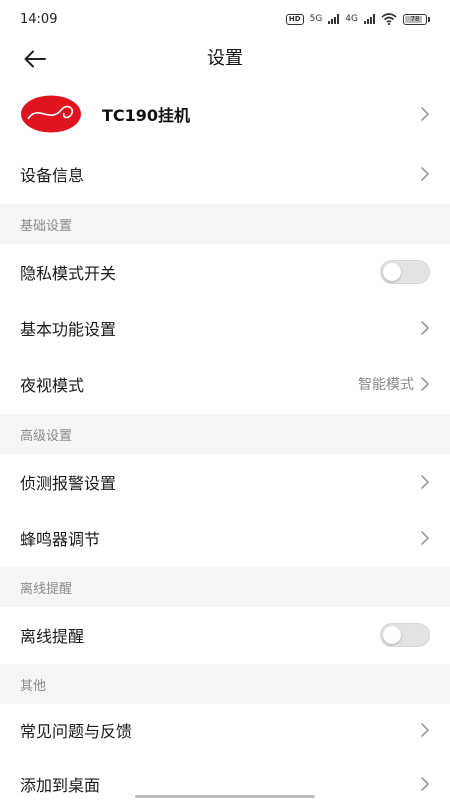 The height and width of the screenshot is (800, 450). I want to click on add-to-desktop-row: 添加到桌面, so click(225, 779).